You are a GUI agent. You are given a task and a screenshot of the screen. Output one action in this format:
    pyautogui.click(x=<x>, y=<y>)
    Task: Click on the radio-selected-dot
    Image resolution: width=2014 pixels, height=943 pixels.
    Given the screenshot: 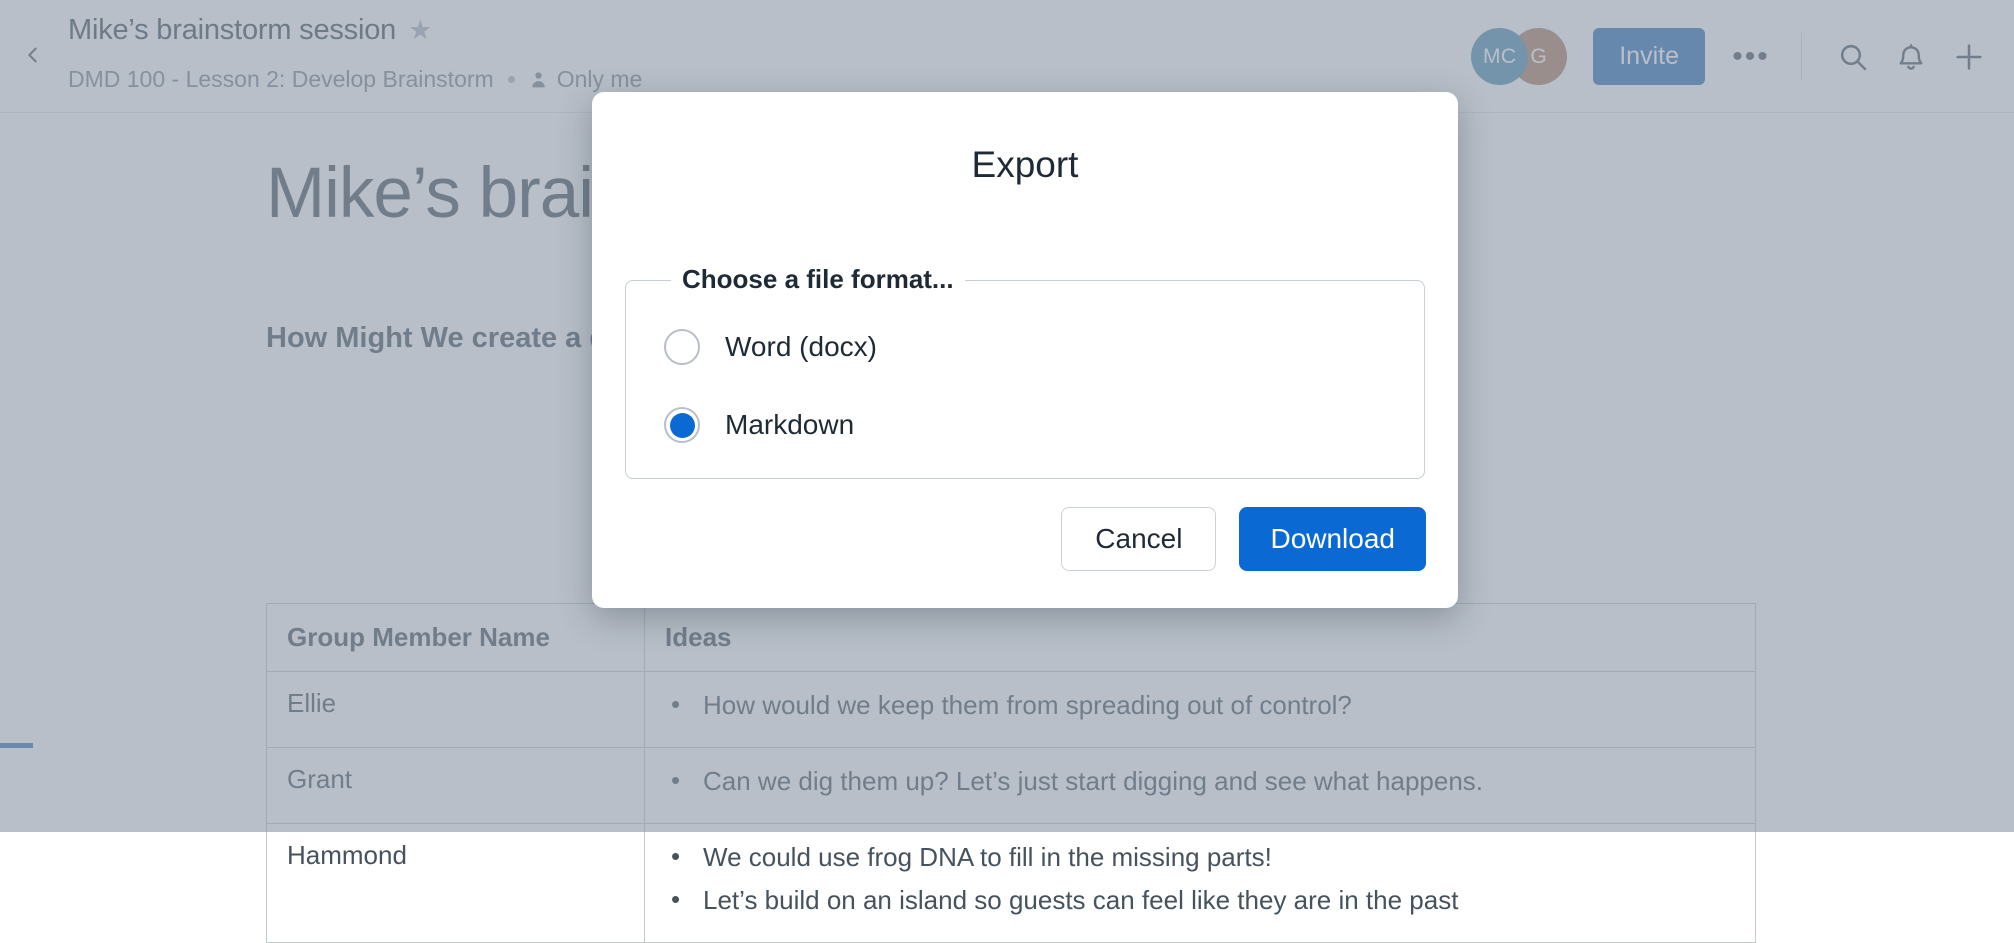 What is the action you would take?
    pyautogui.click(x=682, y=425)
    